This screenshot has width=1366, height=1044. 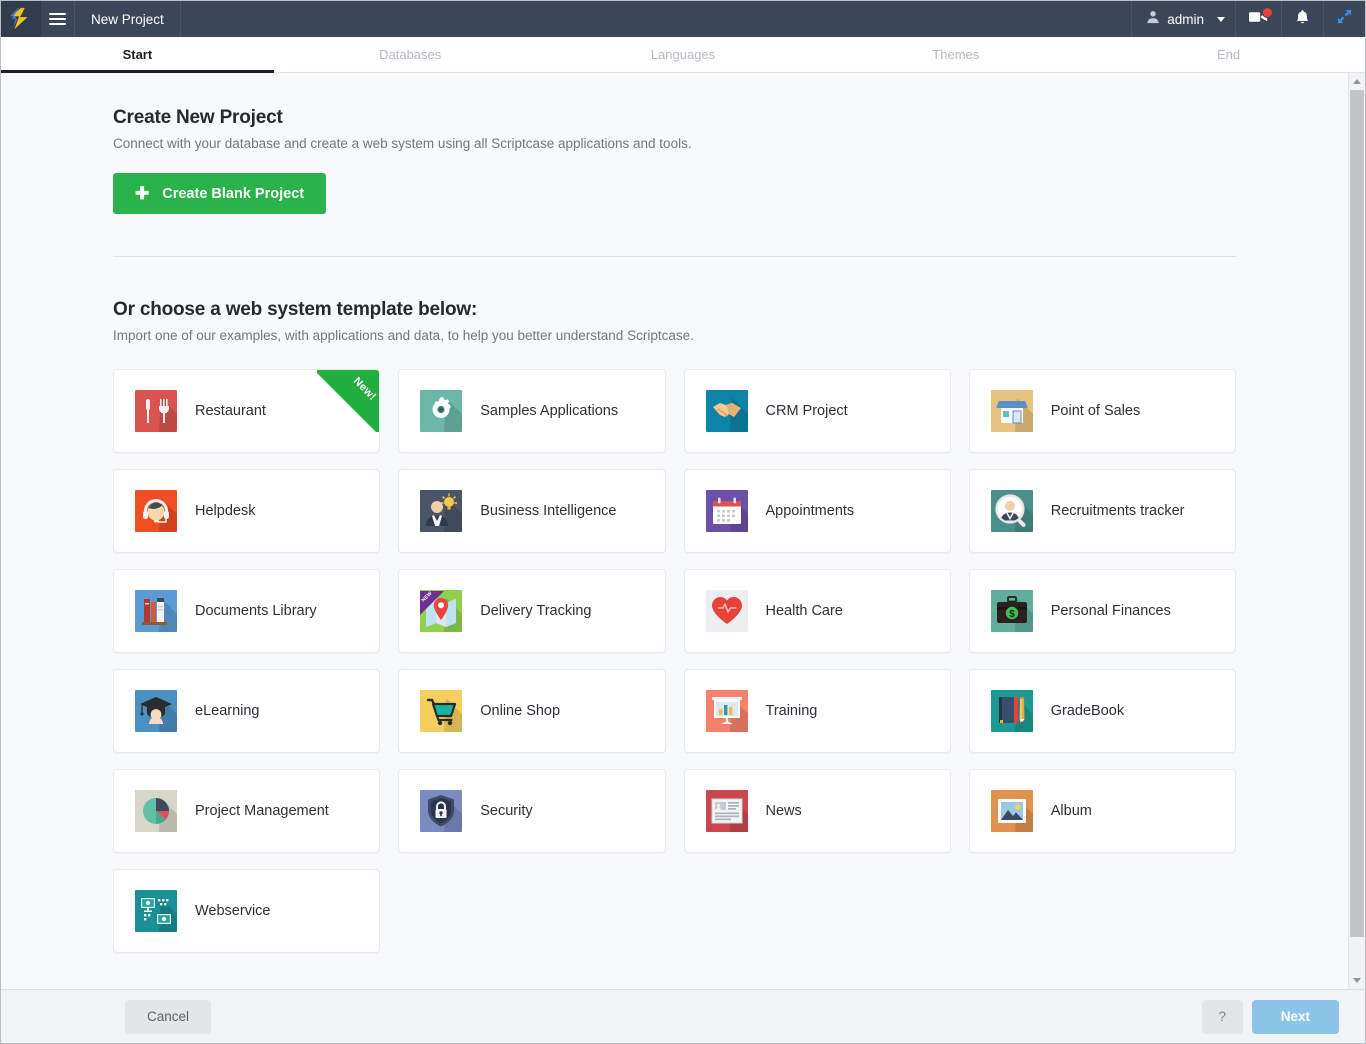 I want to click on template-card: eLearning, so click(x=247, y=711).